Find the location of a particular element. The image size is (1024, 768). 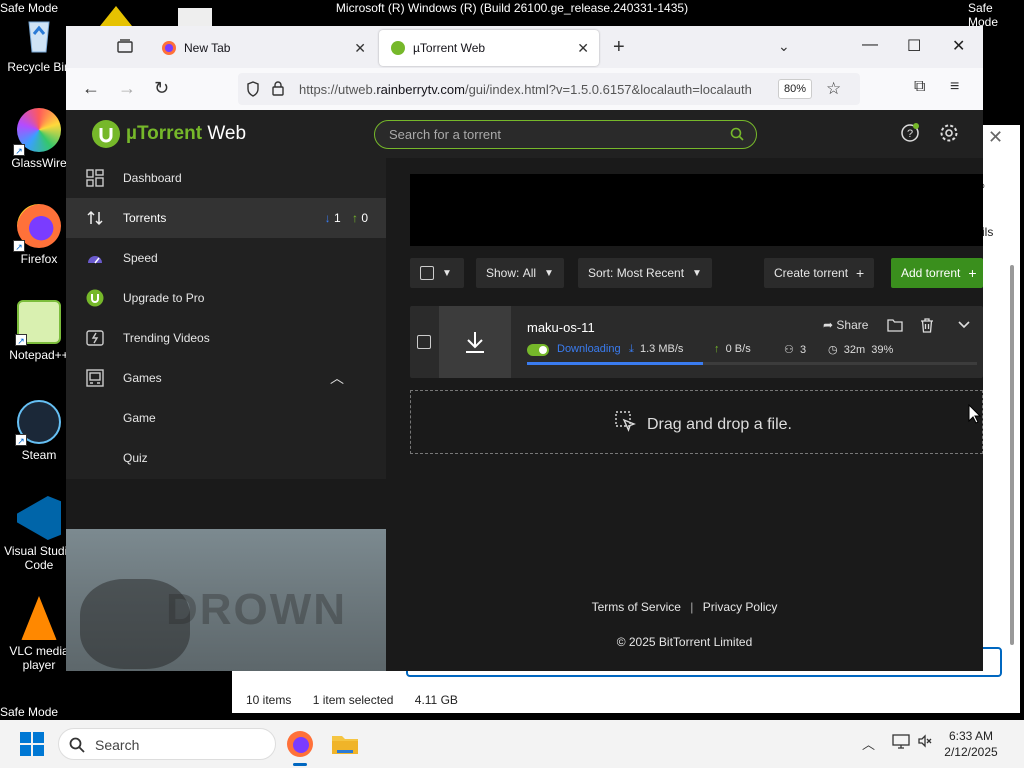

footer-links: Terms of Service | Privacy Policy is located at coordinates (684, 607).